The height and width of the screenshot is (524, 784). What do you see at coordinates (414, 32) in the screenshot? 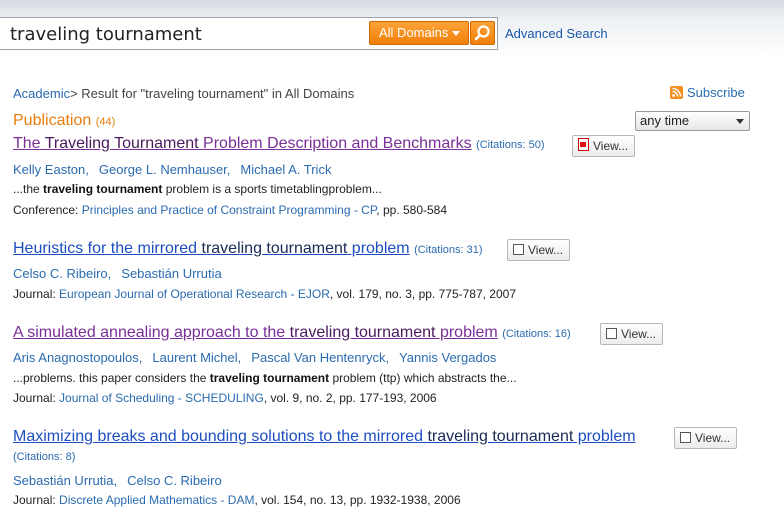
I see `domain-dropdown-label: All Domains` at bounding box center [414, 32].